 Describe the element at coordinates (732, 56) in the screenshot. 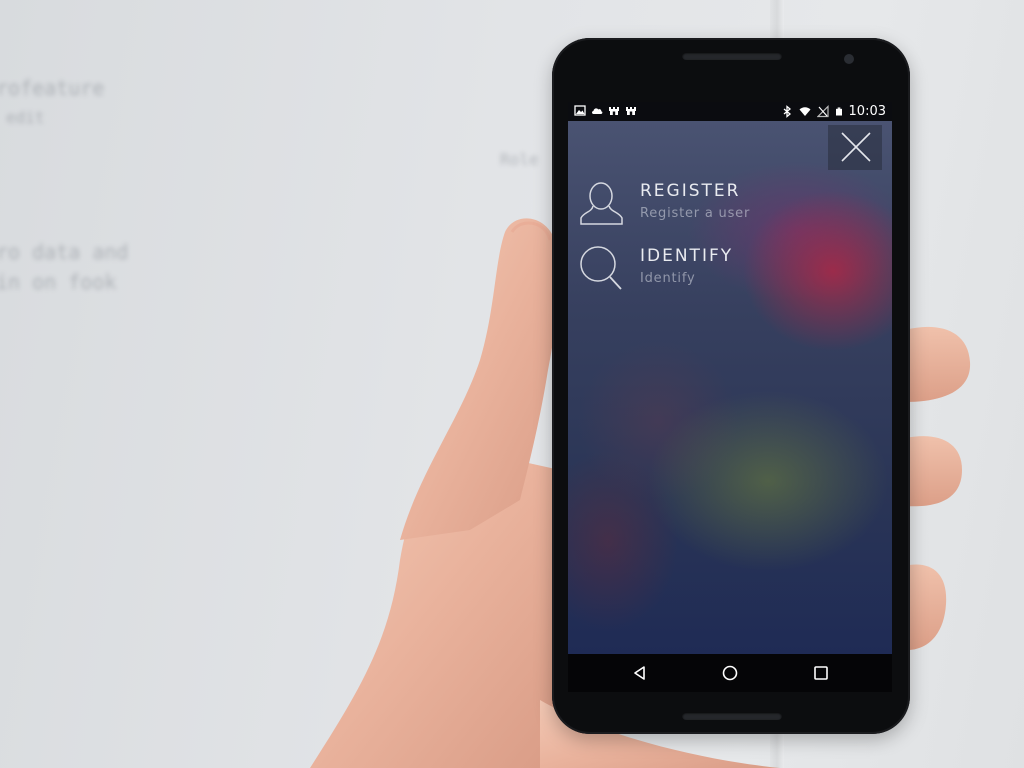

I see `earpiece-speaker` at that location.